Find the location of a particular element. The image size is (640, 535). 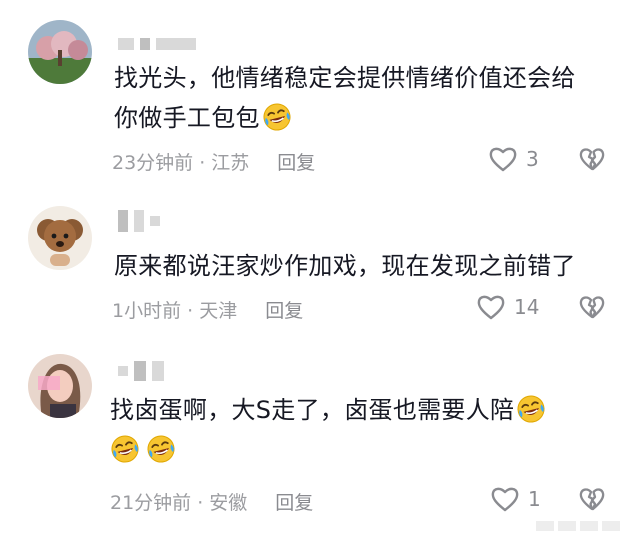

comment-meta: 1小时前 · 天津 回复 is located at coordinates (207, 309).